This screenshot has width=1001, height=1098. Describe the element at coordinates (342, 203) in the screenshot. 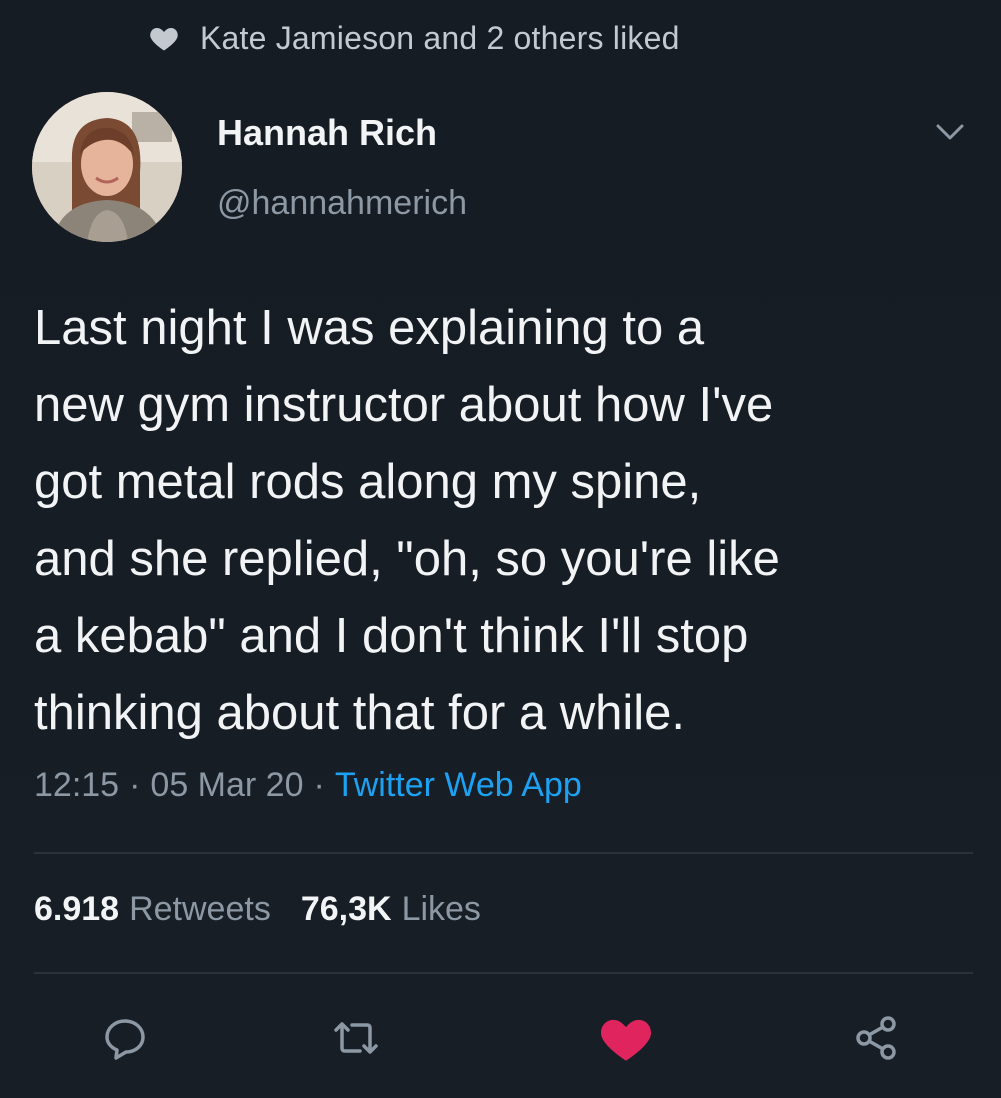

I see `author-handle: @hannahmerich` at that location.